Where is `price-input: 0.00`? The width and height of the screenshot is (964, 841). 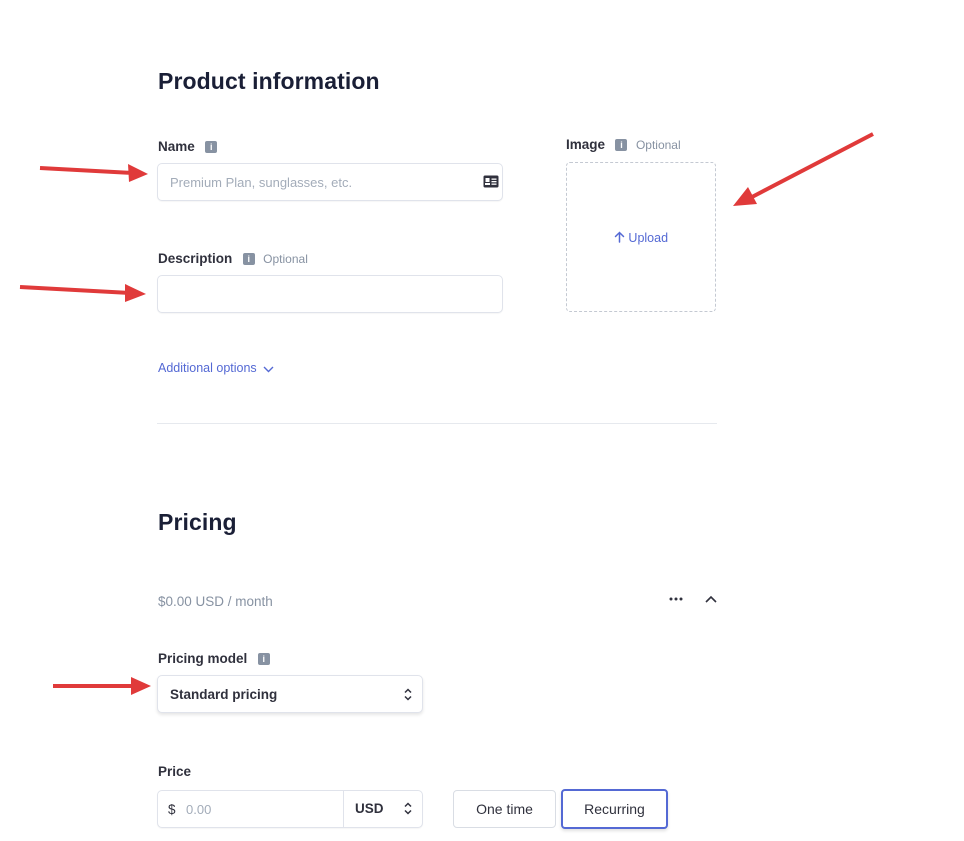
price-input: 0.00 is located at coordinates (198, 809).